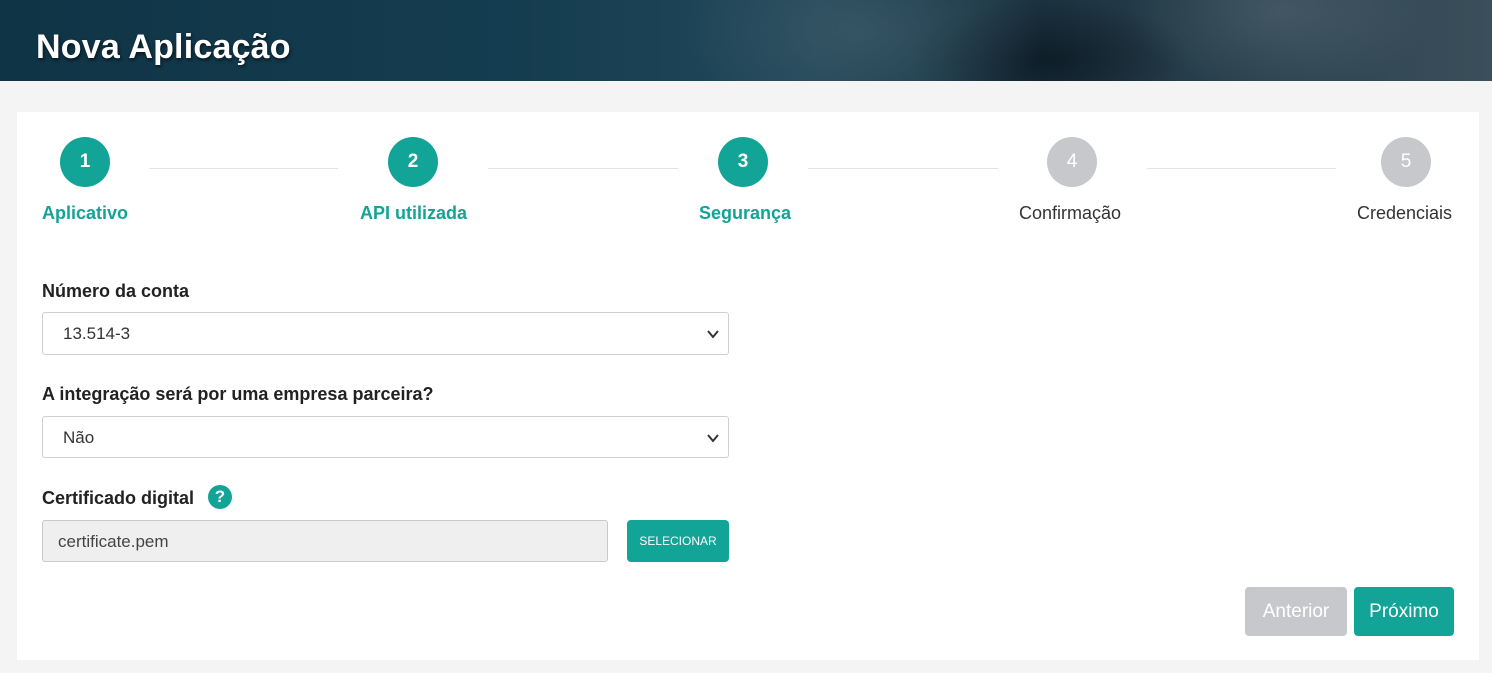 The height and width of the screenshot is (673, 1492). I want to click on step-2-circle: 2, so click(413, 162).